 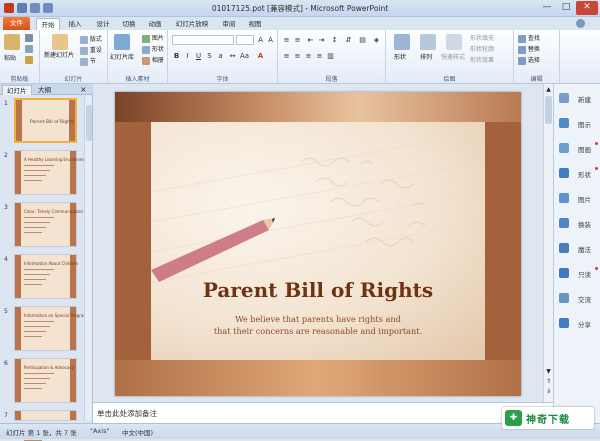 What do you see at coordinates (286, 56) in the screenshot?
I see `align-left-icon: ≡` at bounding box center [286, 56].